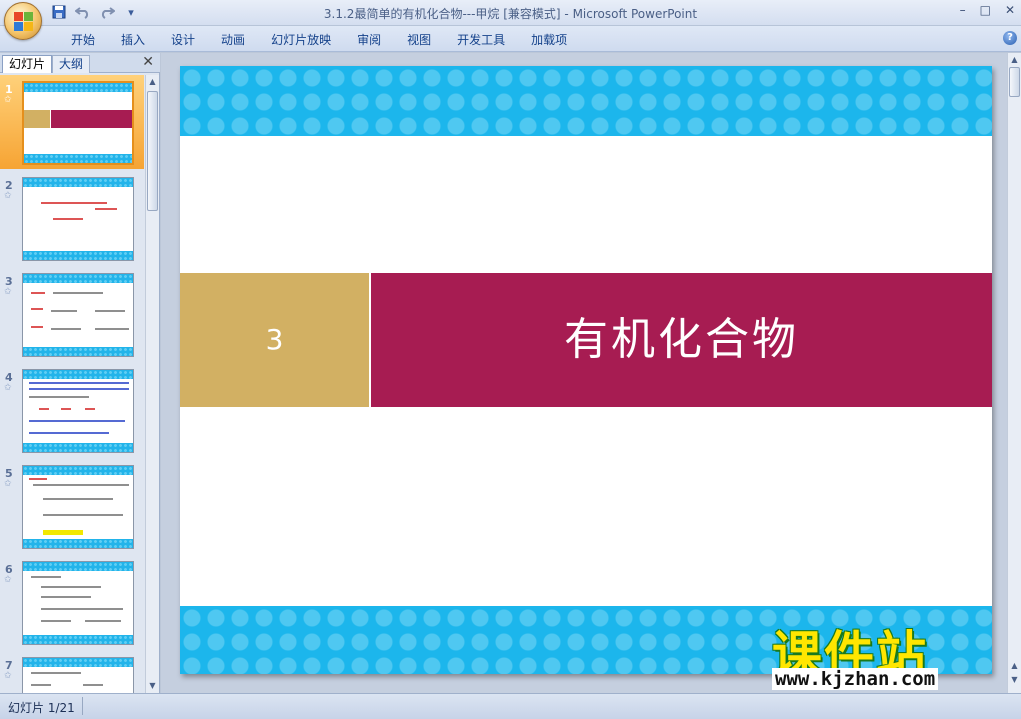 This screenshot has height=719, width=1021. I want to click on office-button, so click(23, 21).